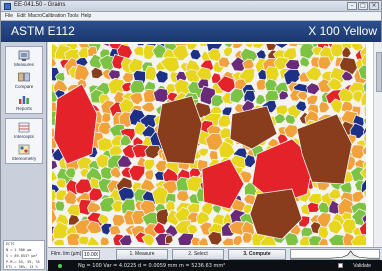 This screenshot has width=382, height=271. I want to click on sidebar-item-label: Stereometry, so click(24, 158).